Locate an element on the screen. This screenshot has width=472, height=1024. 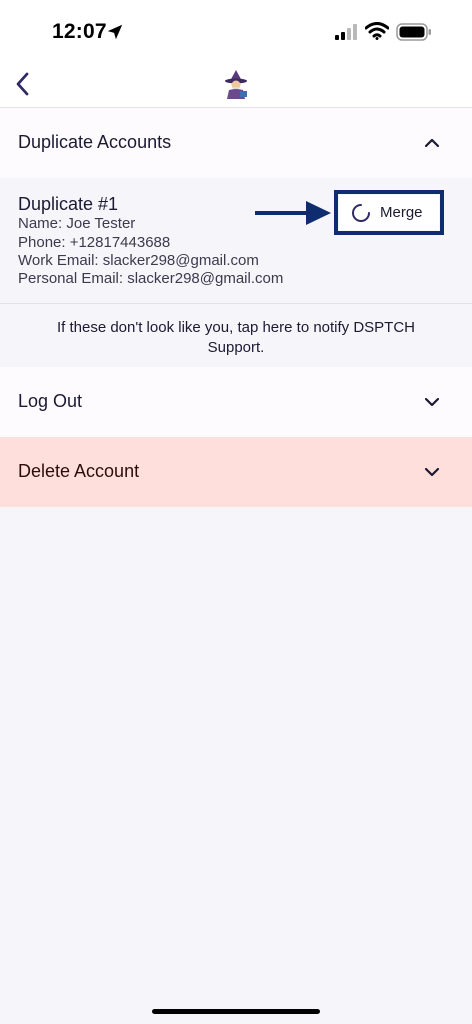
location-arrow-icon is located at coordinates (115, 32).